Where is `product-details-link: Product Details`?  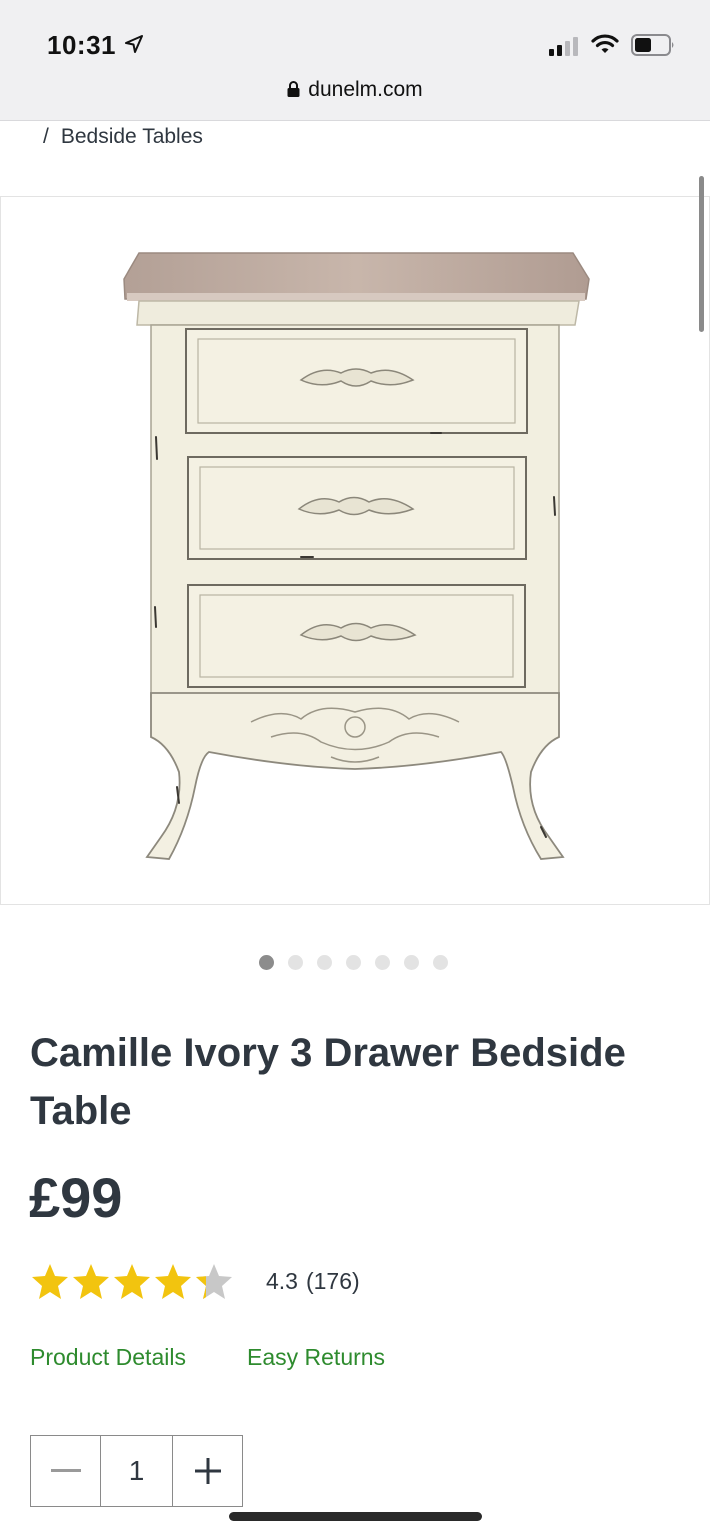
product-details-link: Product Details is located at coordinates (108, 1357).